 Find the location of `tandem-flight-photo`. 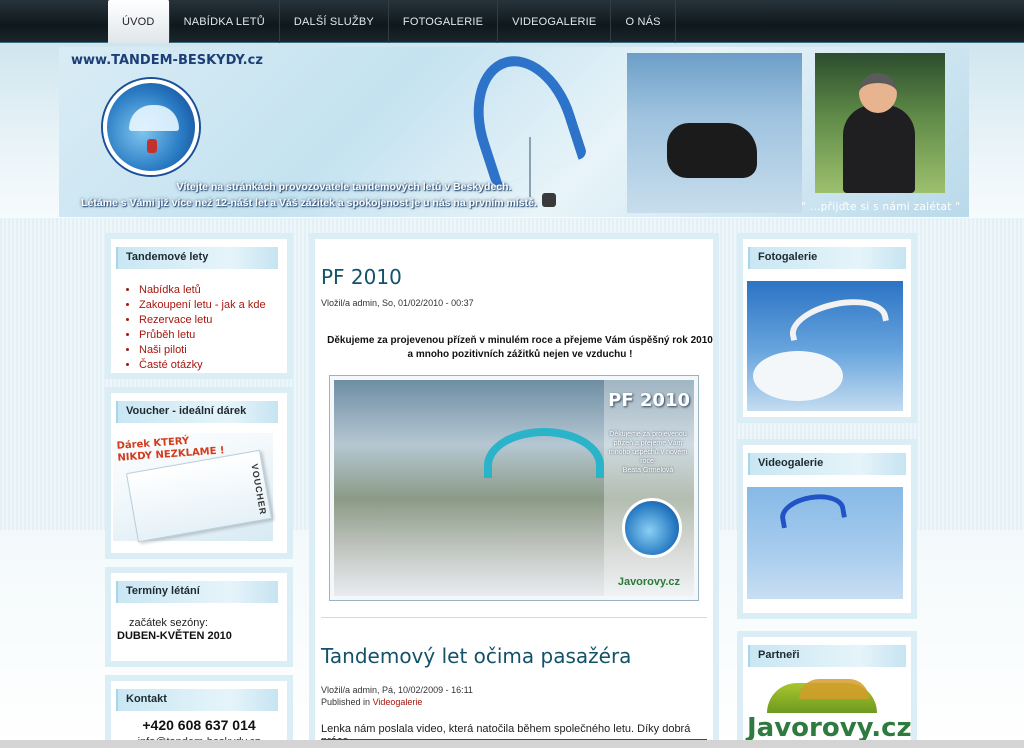

tandem-flight-photo is located at coordinates (714, 133).